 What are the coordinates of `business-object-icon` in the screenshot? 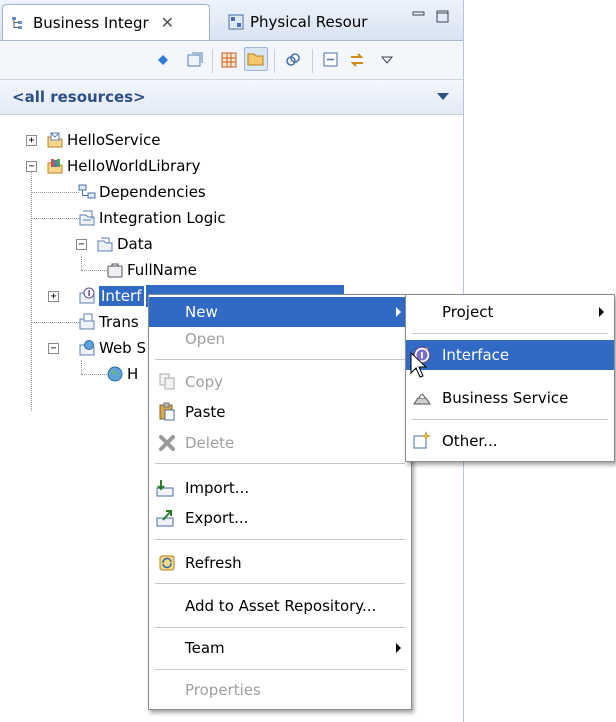 It's located at (115, 270).